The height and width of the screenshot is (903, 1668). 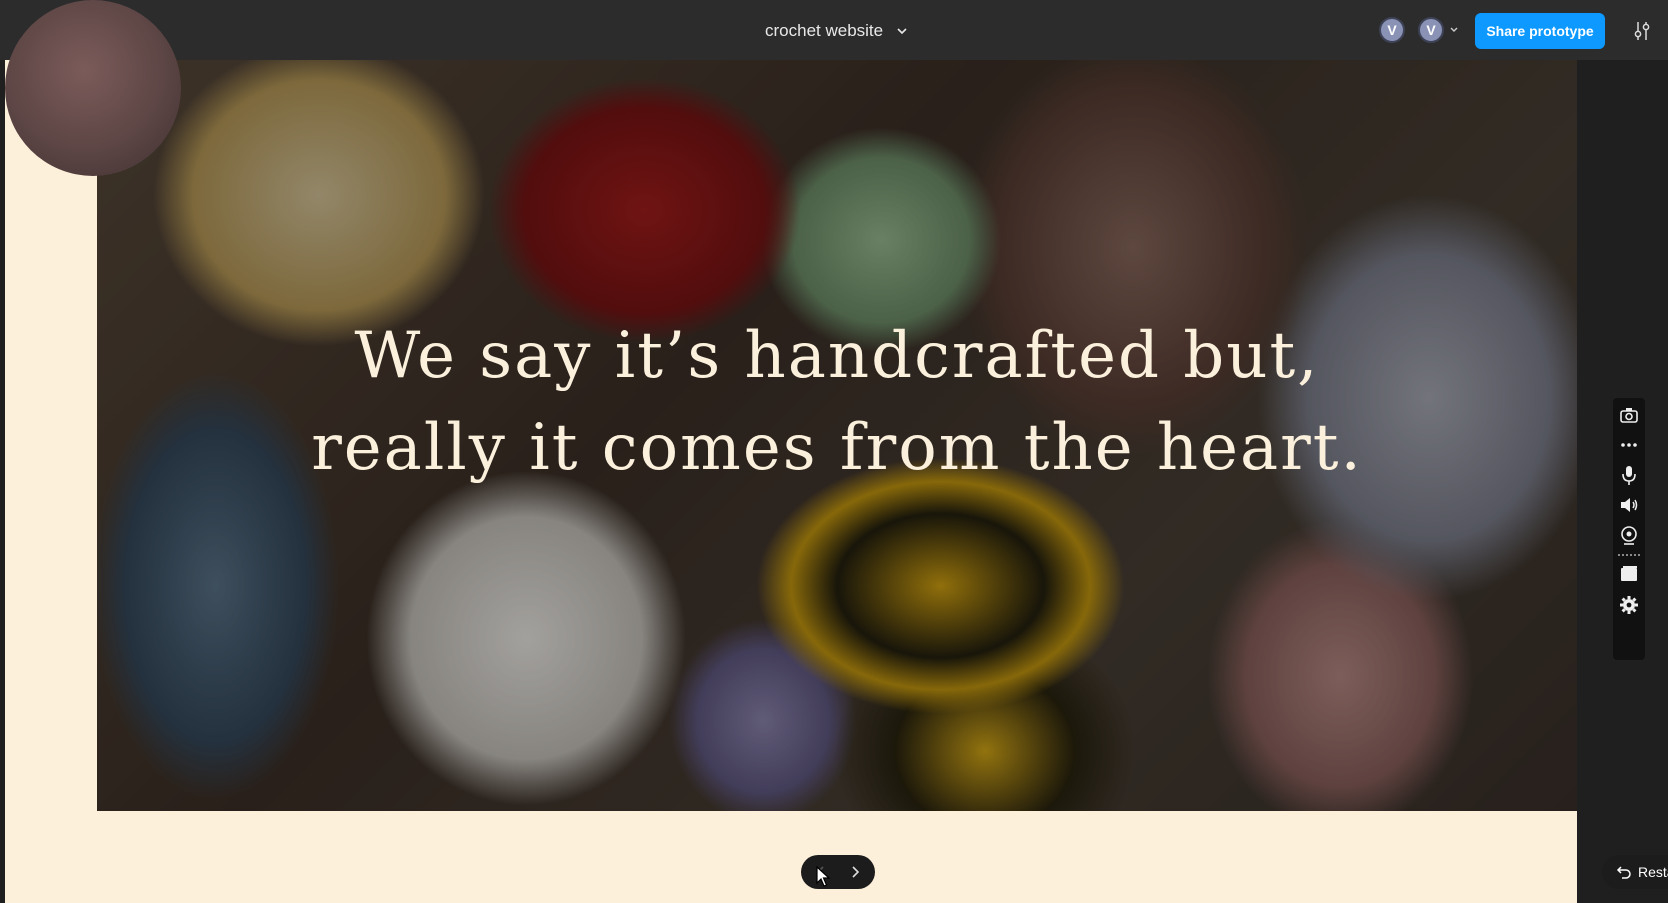 What do you see at coordinates (1629, 555) in the screenshot?
I see `divider` at bounding box center [1629, 555].